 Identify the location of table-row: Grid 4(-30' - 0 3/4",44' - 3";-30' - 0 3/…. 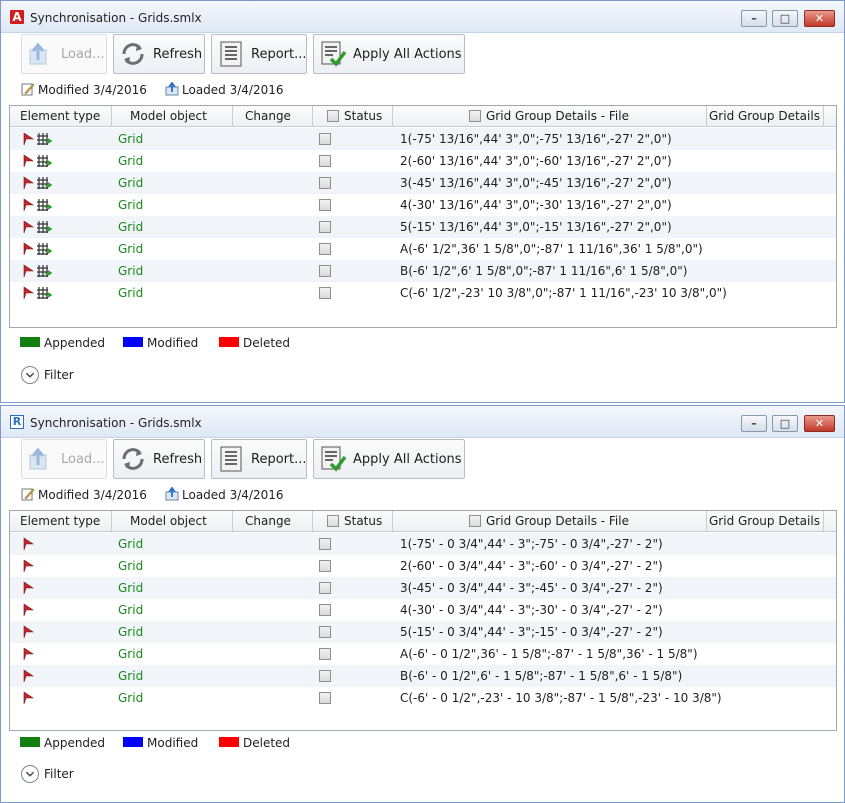
(423, 610).